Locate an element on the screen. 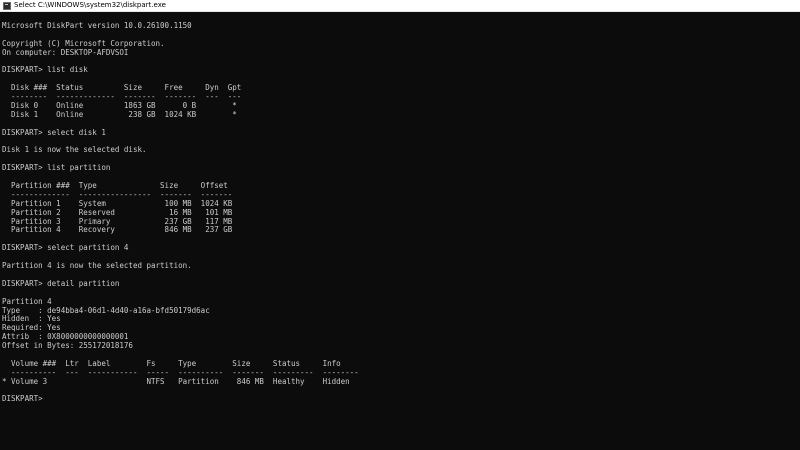 The width and height of the screenshot is (800, 450). console-line: Disk 1 Online 238 GB 1024 KB * is located at coordinates (119, 114).